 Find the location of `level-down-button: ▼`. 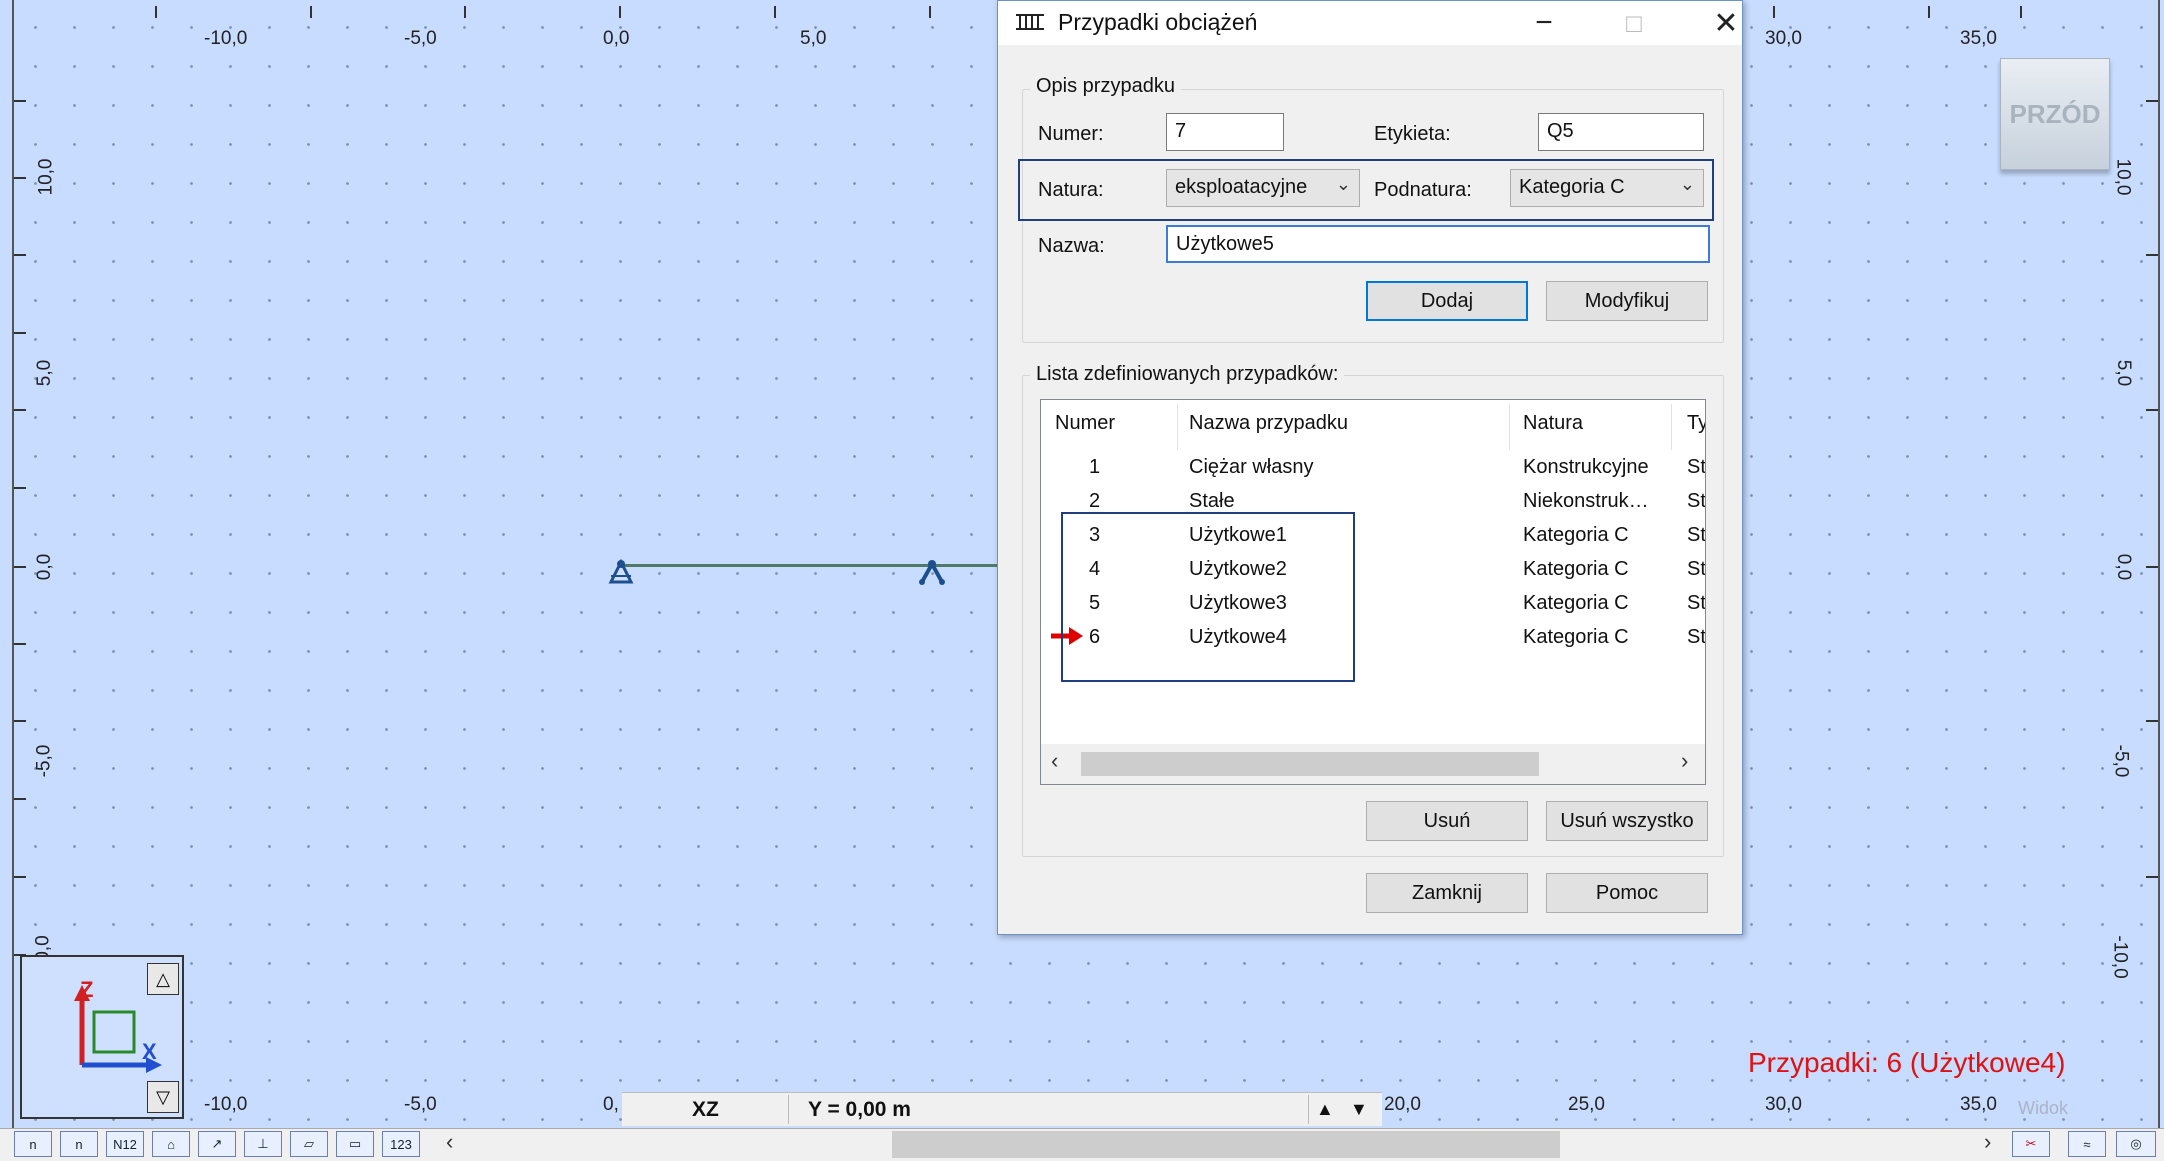

level-down-button: ▼ is located at coordinates (1359, 1109).